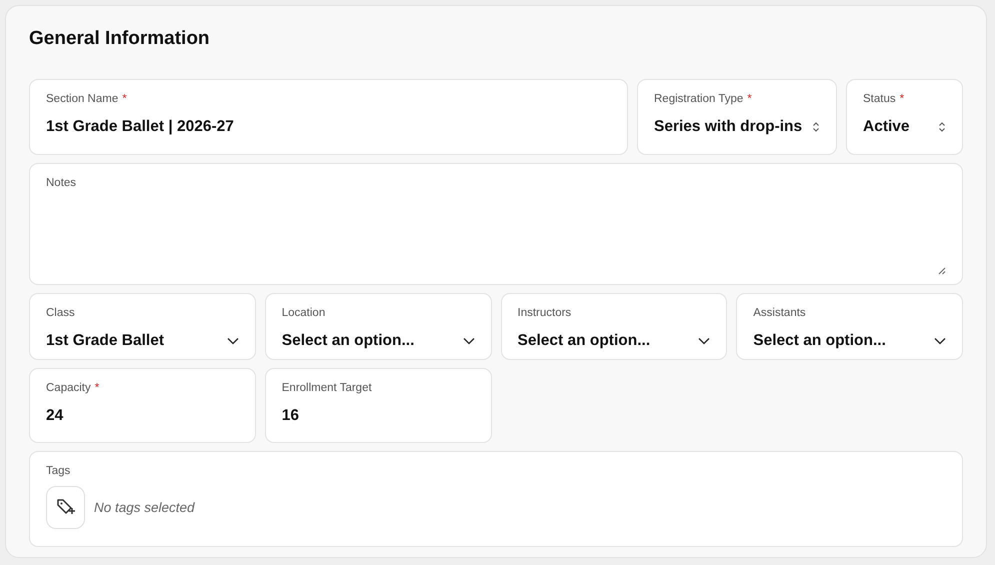 The height and width of the screenshot is (565, 995). What do you see at coordinates (886, 127) in the screenshot?
I see `field-value: Active` at bounding box center [886, 127].